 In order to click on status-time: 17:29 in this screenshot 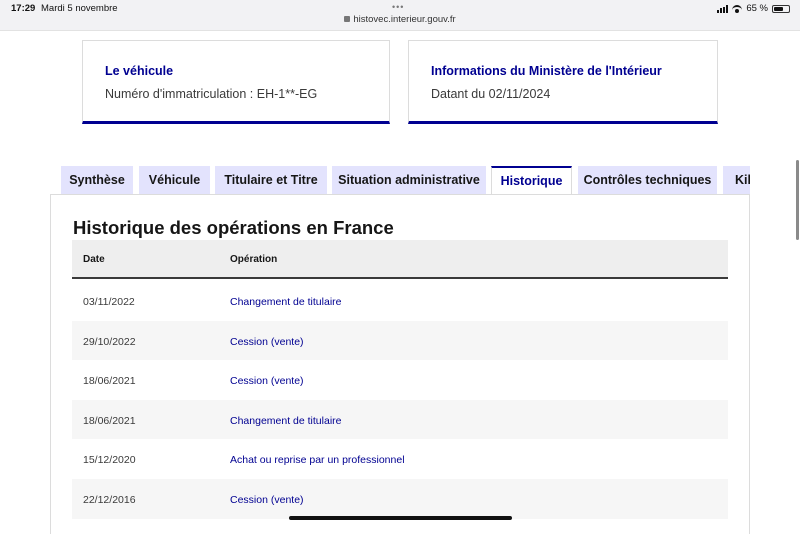, I will do `click(23, 8)`.